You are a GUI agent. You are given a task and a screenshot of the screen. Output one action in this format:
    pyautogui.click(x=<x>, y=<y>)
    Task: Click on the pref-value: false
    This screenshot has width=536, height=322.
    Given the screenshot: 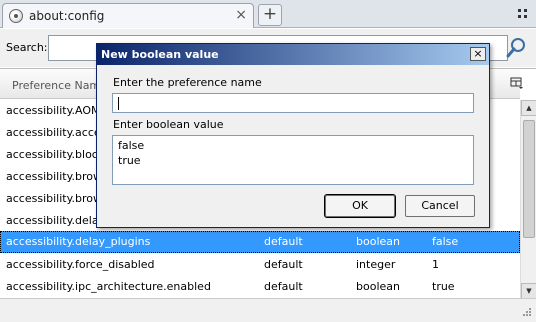 What is the action you would take?
    pyautogui.click(x=445, y=241)
    